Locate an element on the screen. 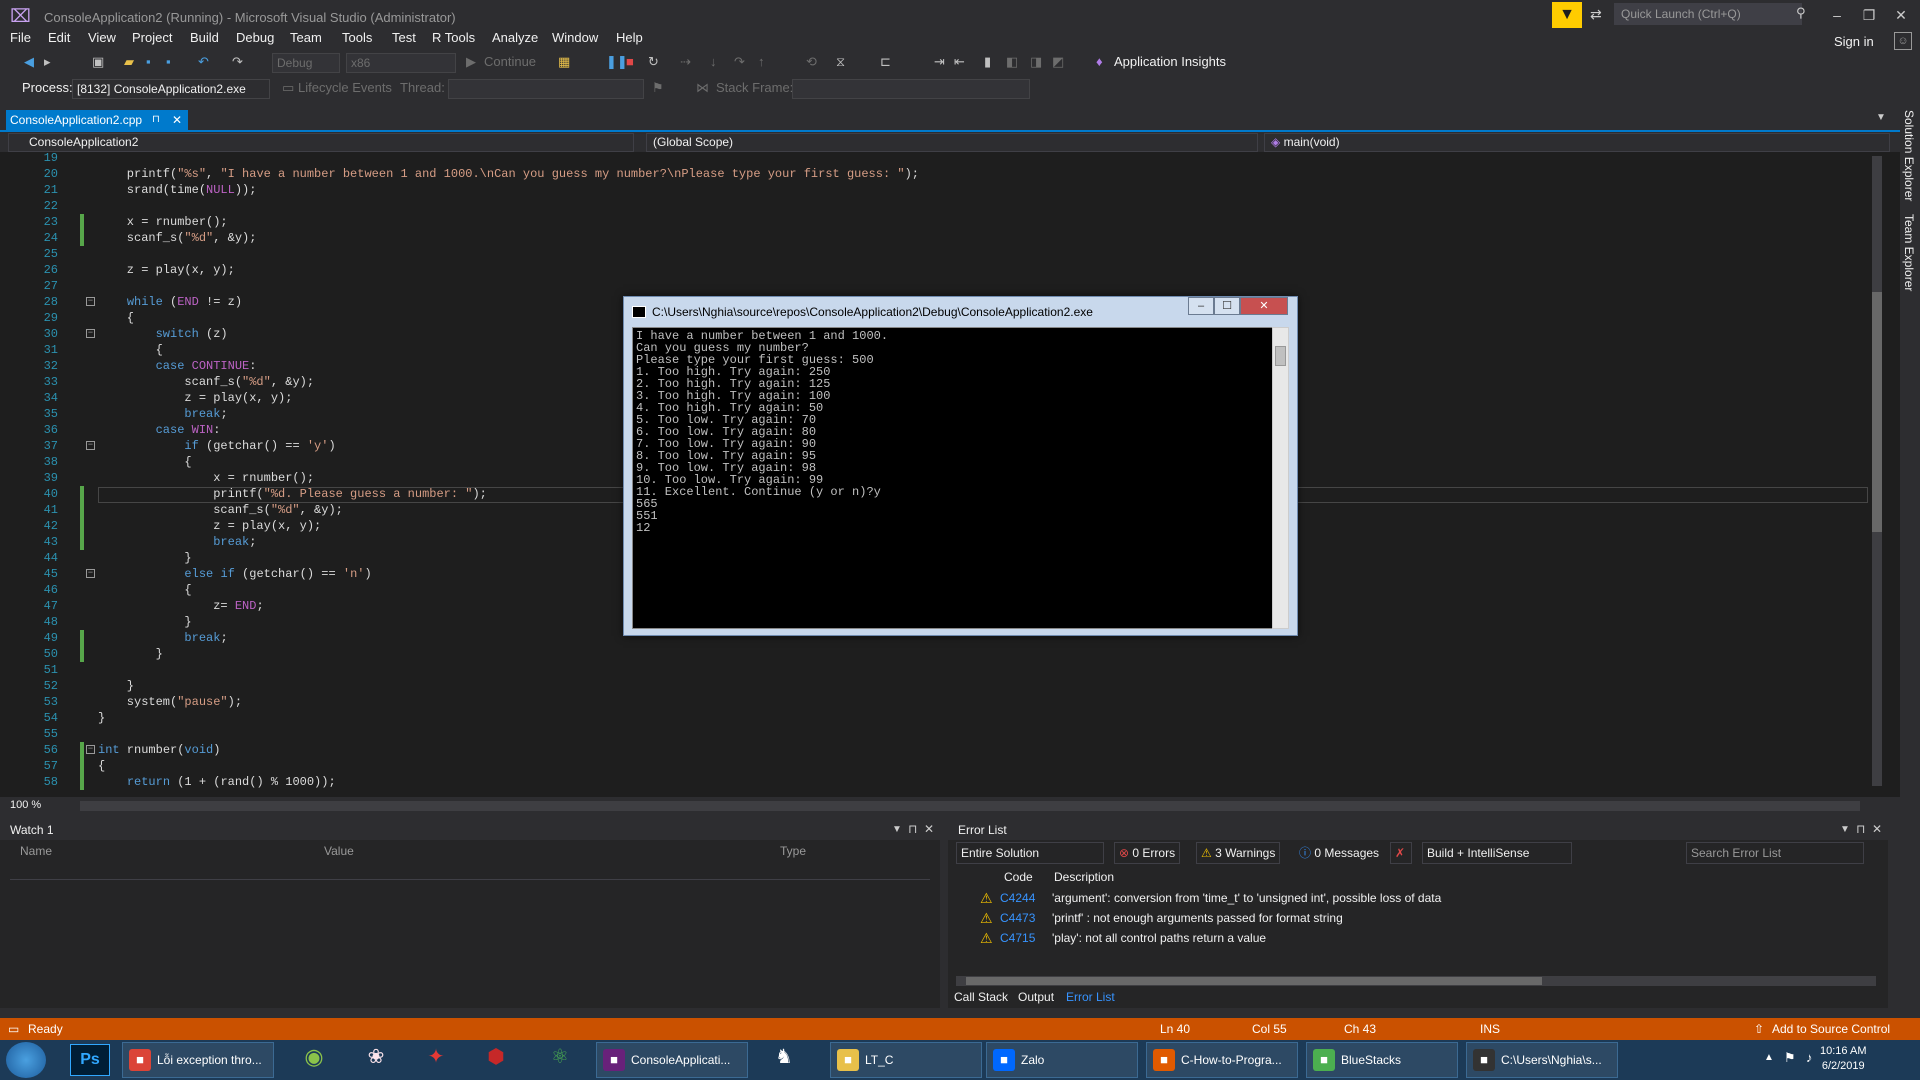 The height and width of the screenshot is (1080, 1920). app-pinned-figure-icon: ♞ is located at coordinates (784, 1060).